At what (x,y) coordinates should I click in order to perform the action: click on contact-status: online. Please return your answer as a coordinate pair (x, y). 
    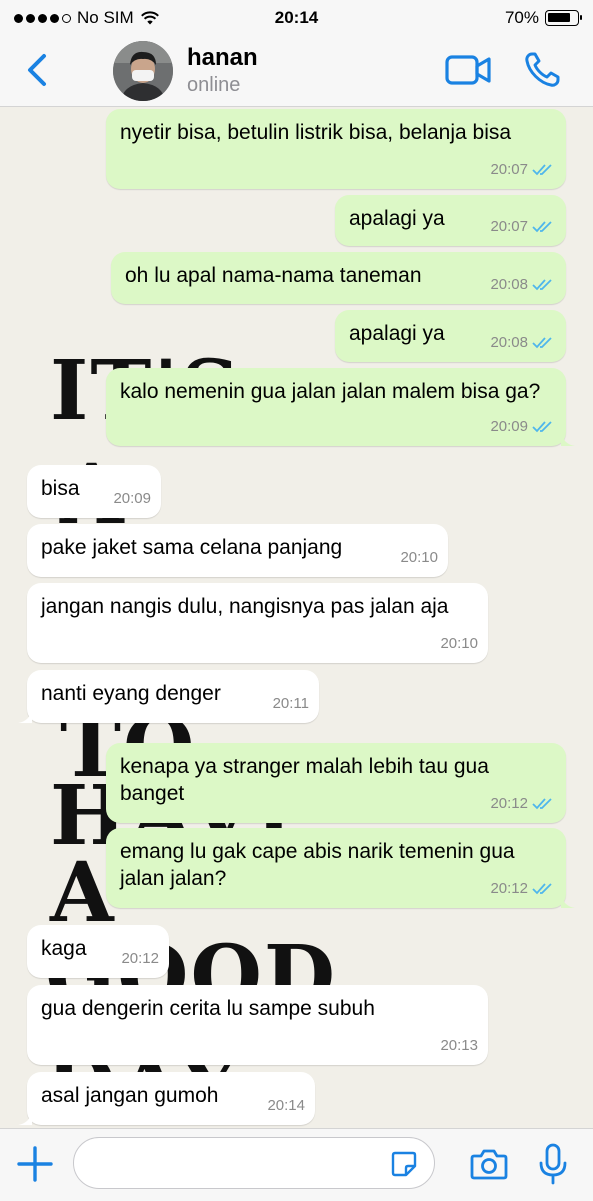
    Looking at the image, I should click on (214, 85).